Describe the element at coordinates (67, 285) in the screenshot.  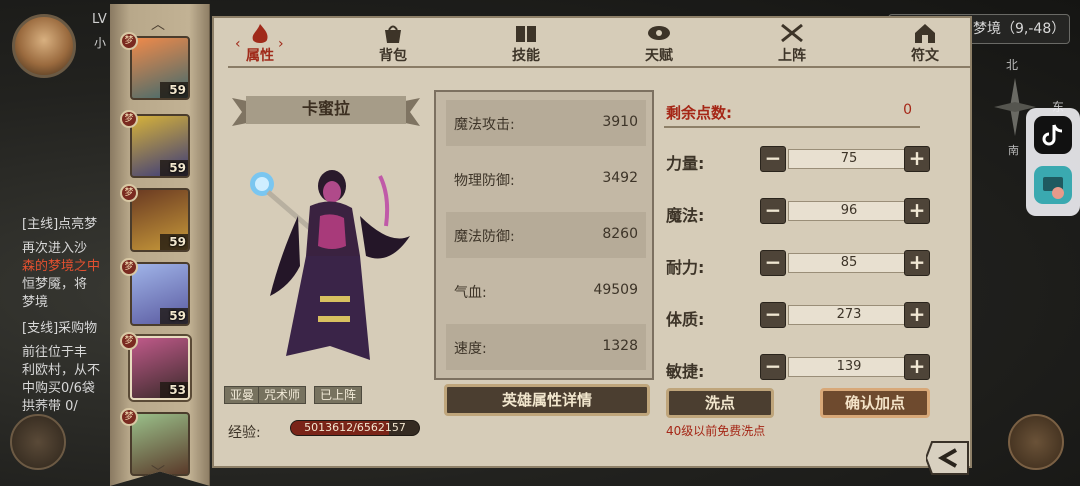
I see `quest-line: 恒梦魇，将` at that location.